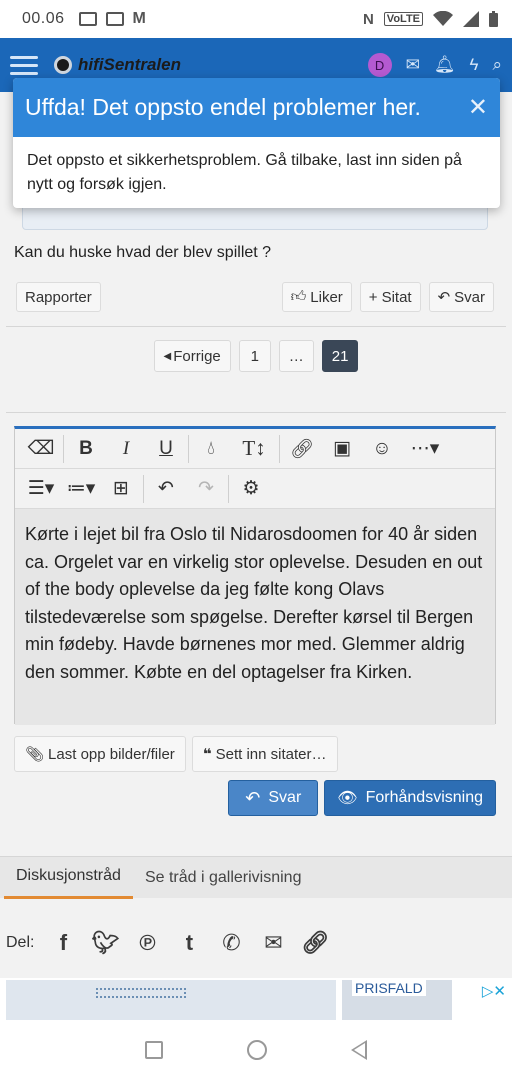 This screenshot has height=1080, width=512. I want to click on nfc-icon: N, so click(368, 19).